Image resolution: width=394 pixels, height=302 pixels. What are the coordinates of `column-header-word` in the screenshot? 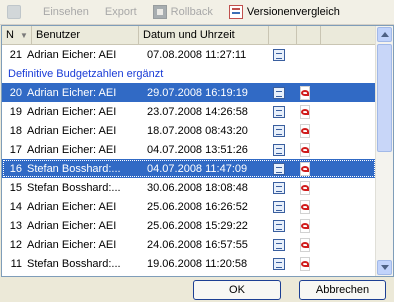 It's located at (283, 35).